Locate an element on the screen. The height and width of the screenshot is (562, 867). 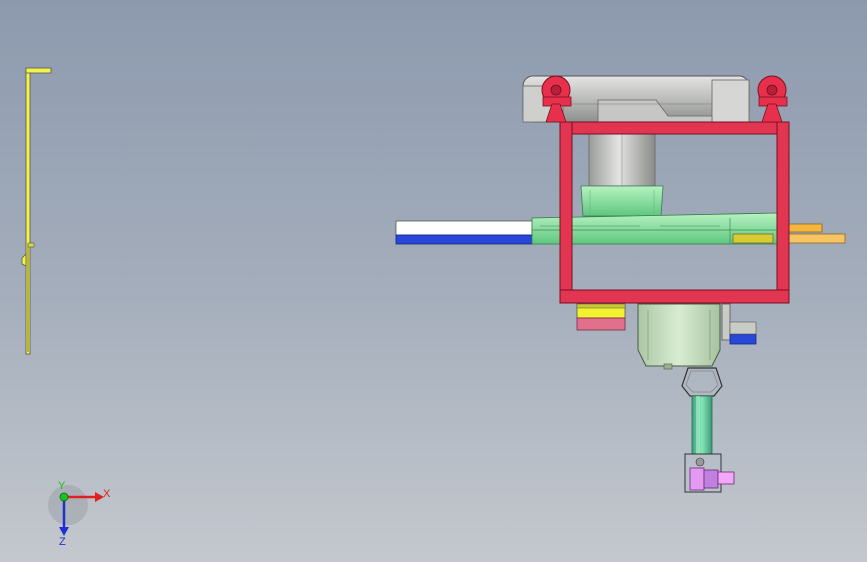
gripper is located at coordinates (709, 473).